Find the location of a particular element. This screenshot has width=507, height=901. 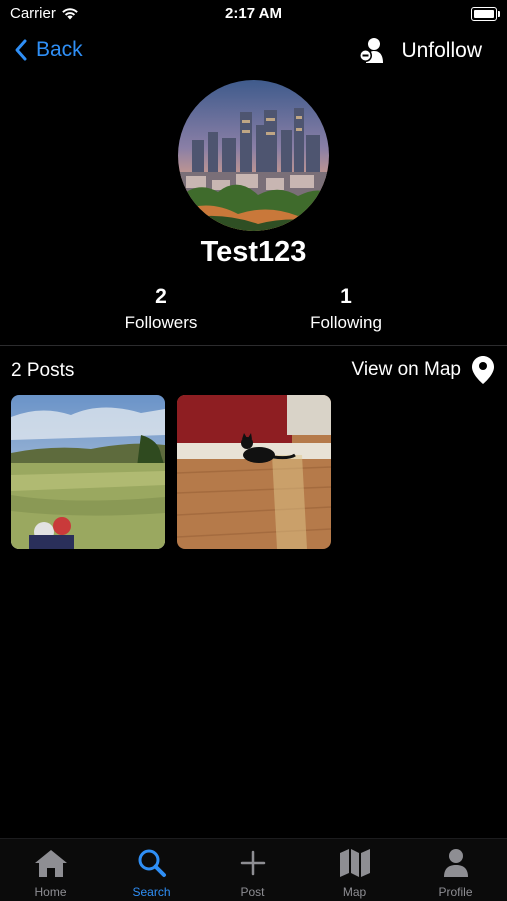

golf-course-photo is located at coordinates (88, 472).